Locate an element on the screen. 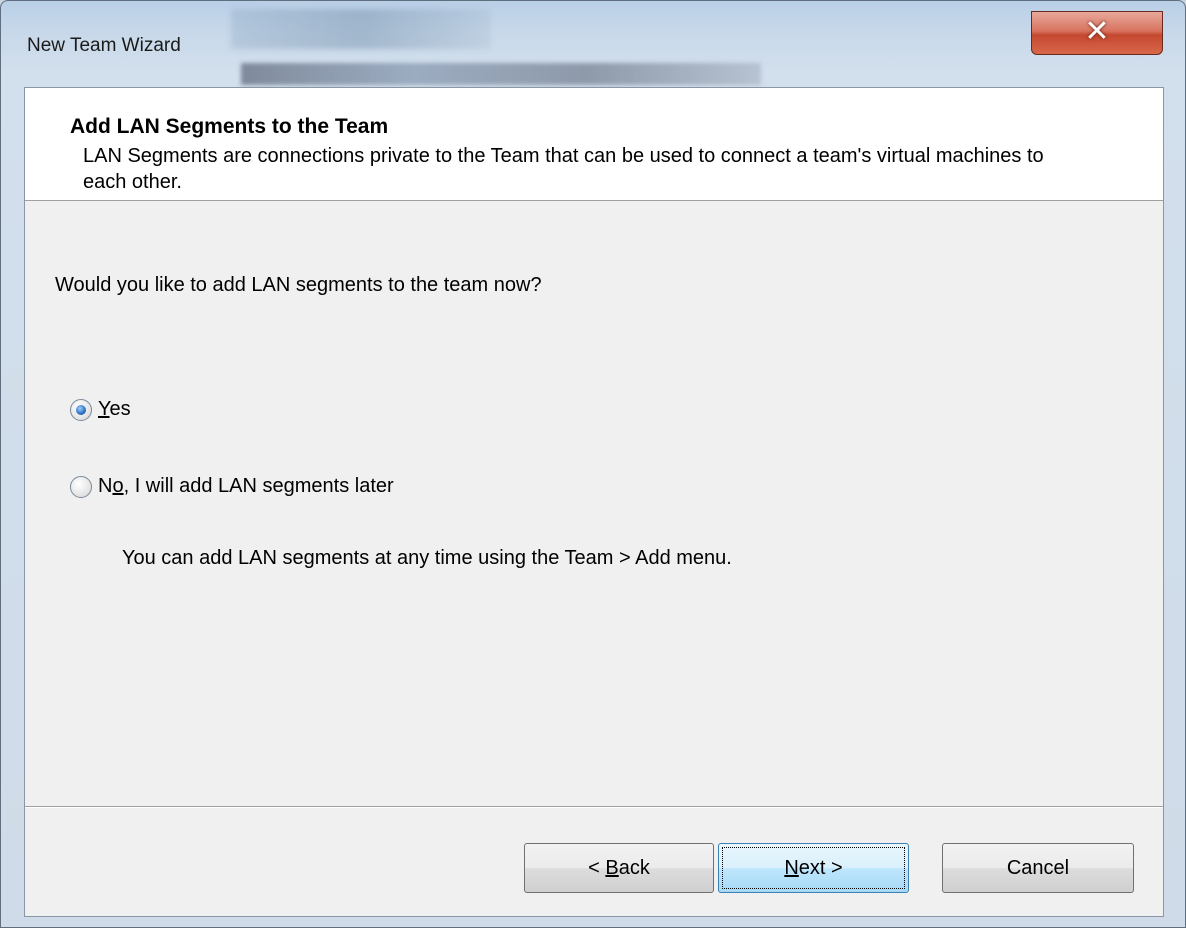 This screenshot has height=928, width=1186. next-button-label: Next > is located at coordinates (813, 867).